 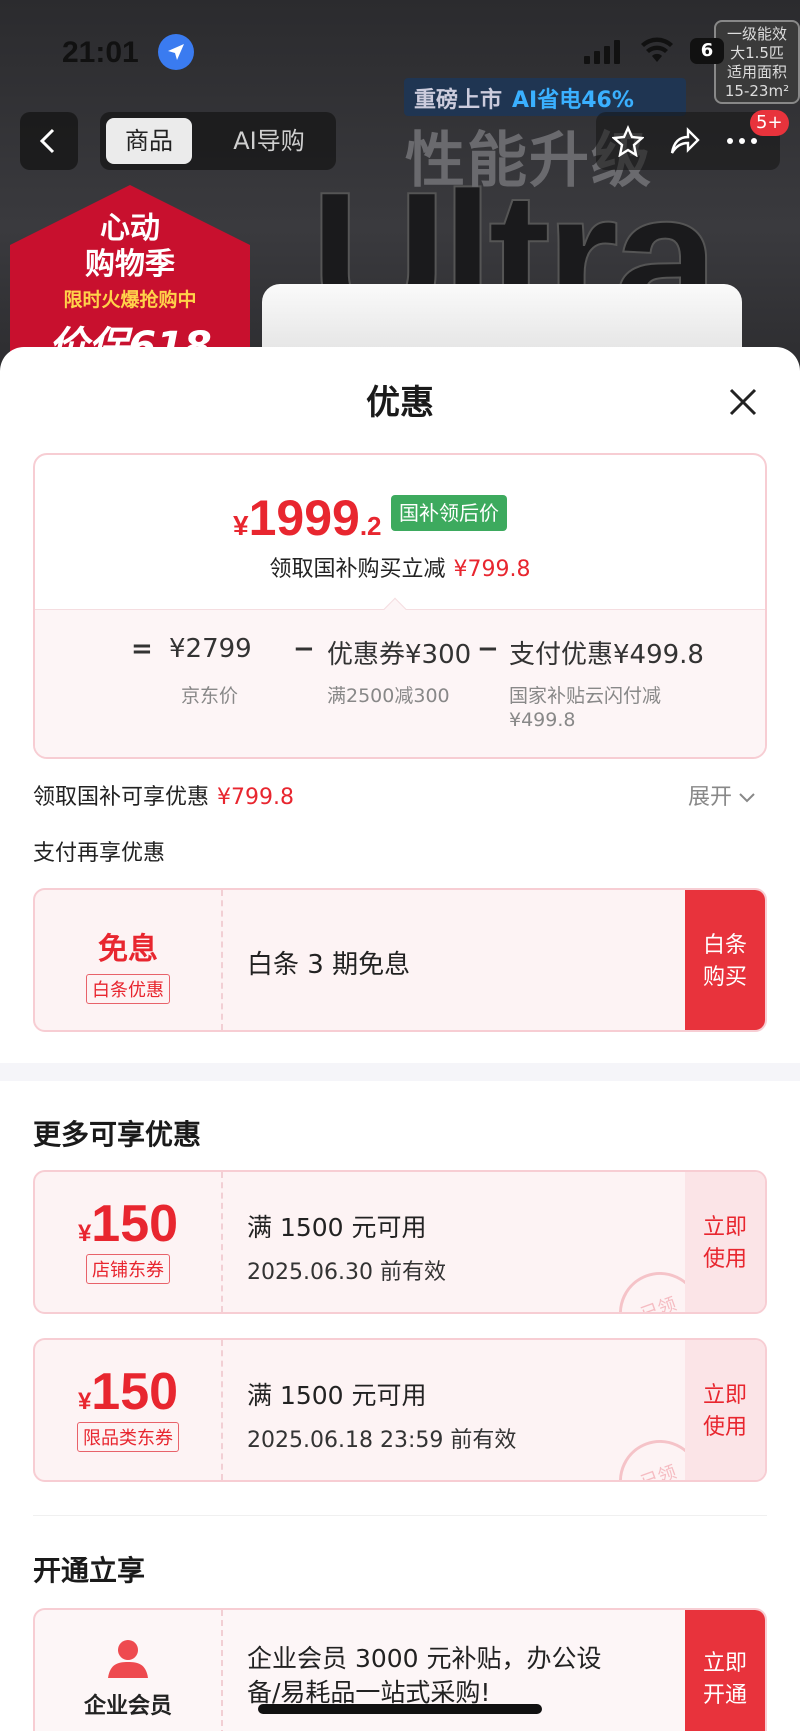 I want to click on star-icon, so click(x=628, y=141).